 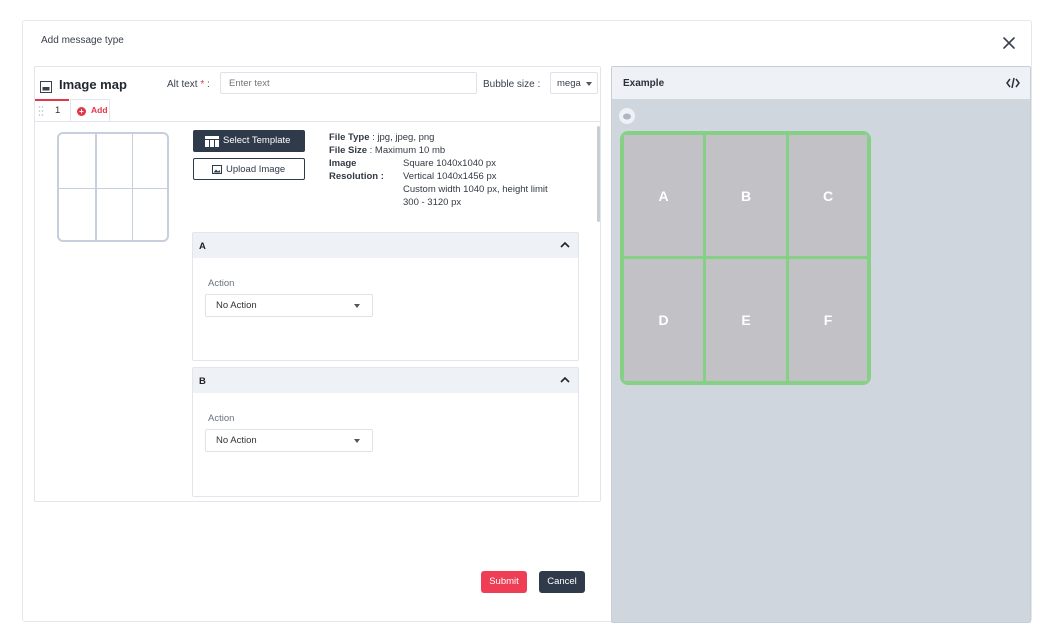 What do you see at coordinates (257, 140) in the screenshot?
I see `select-template-label: Select Template` at bounding box center [257, 140].